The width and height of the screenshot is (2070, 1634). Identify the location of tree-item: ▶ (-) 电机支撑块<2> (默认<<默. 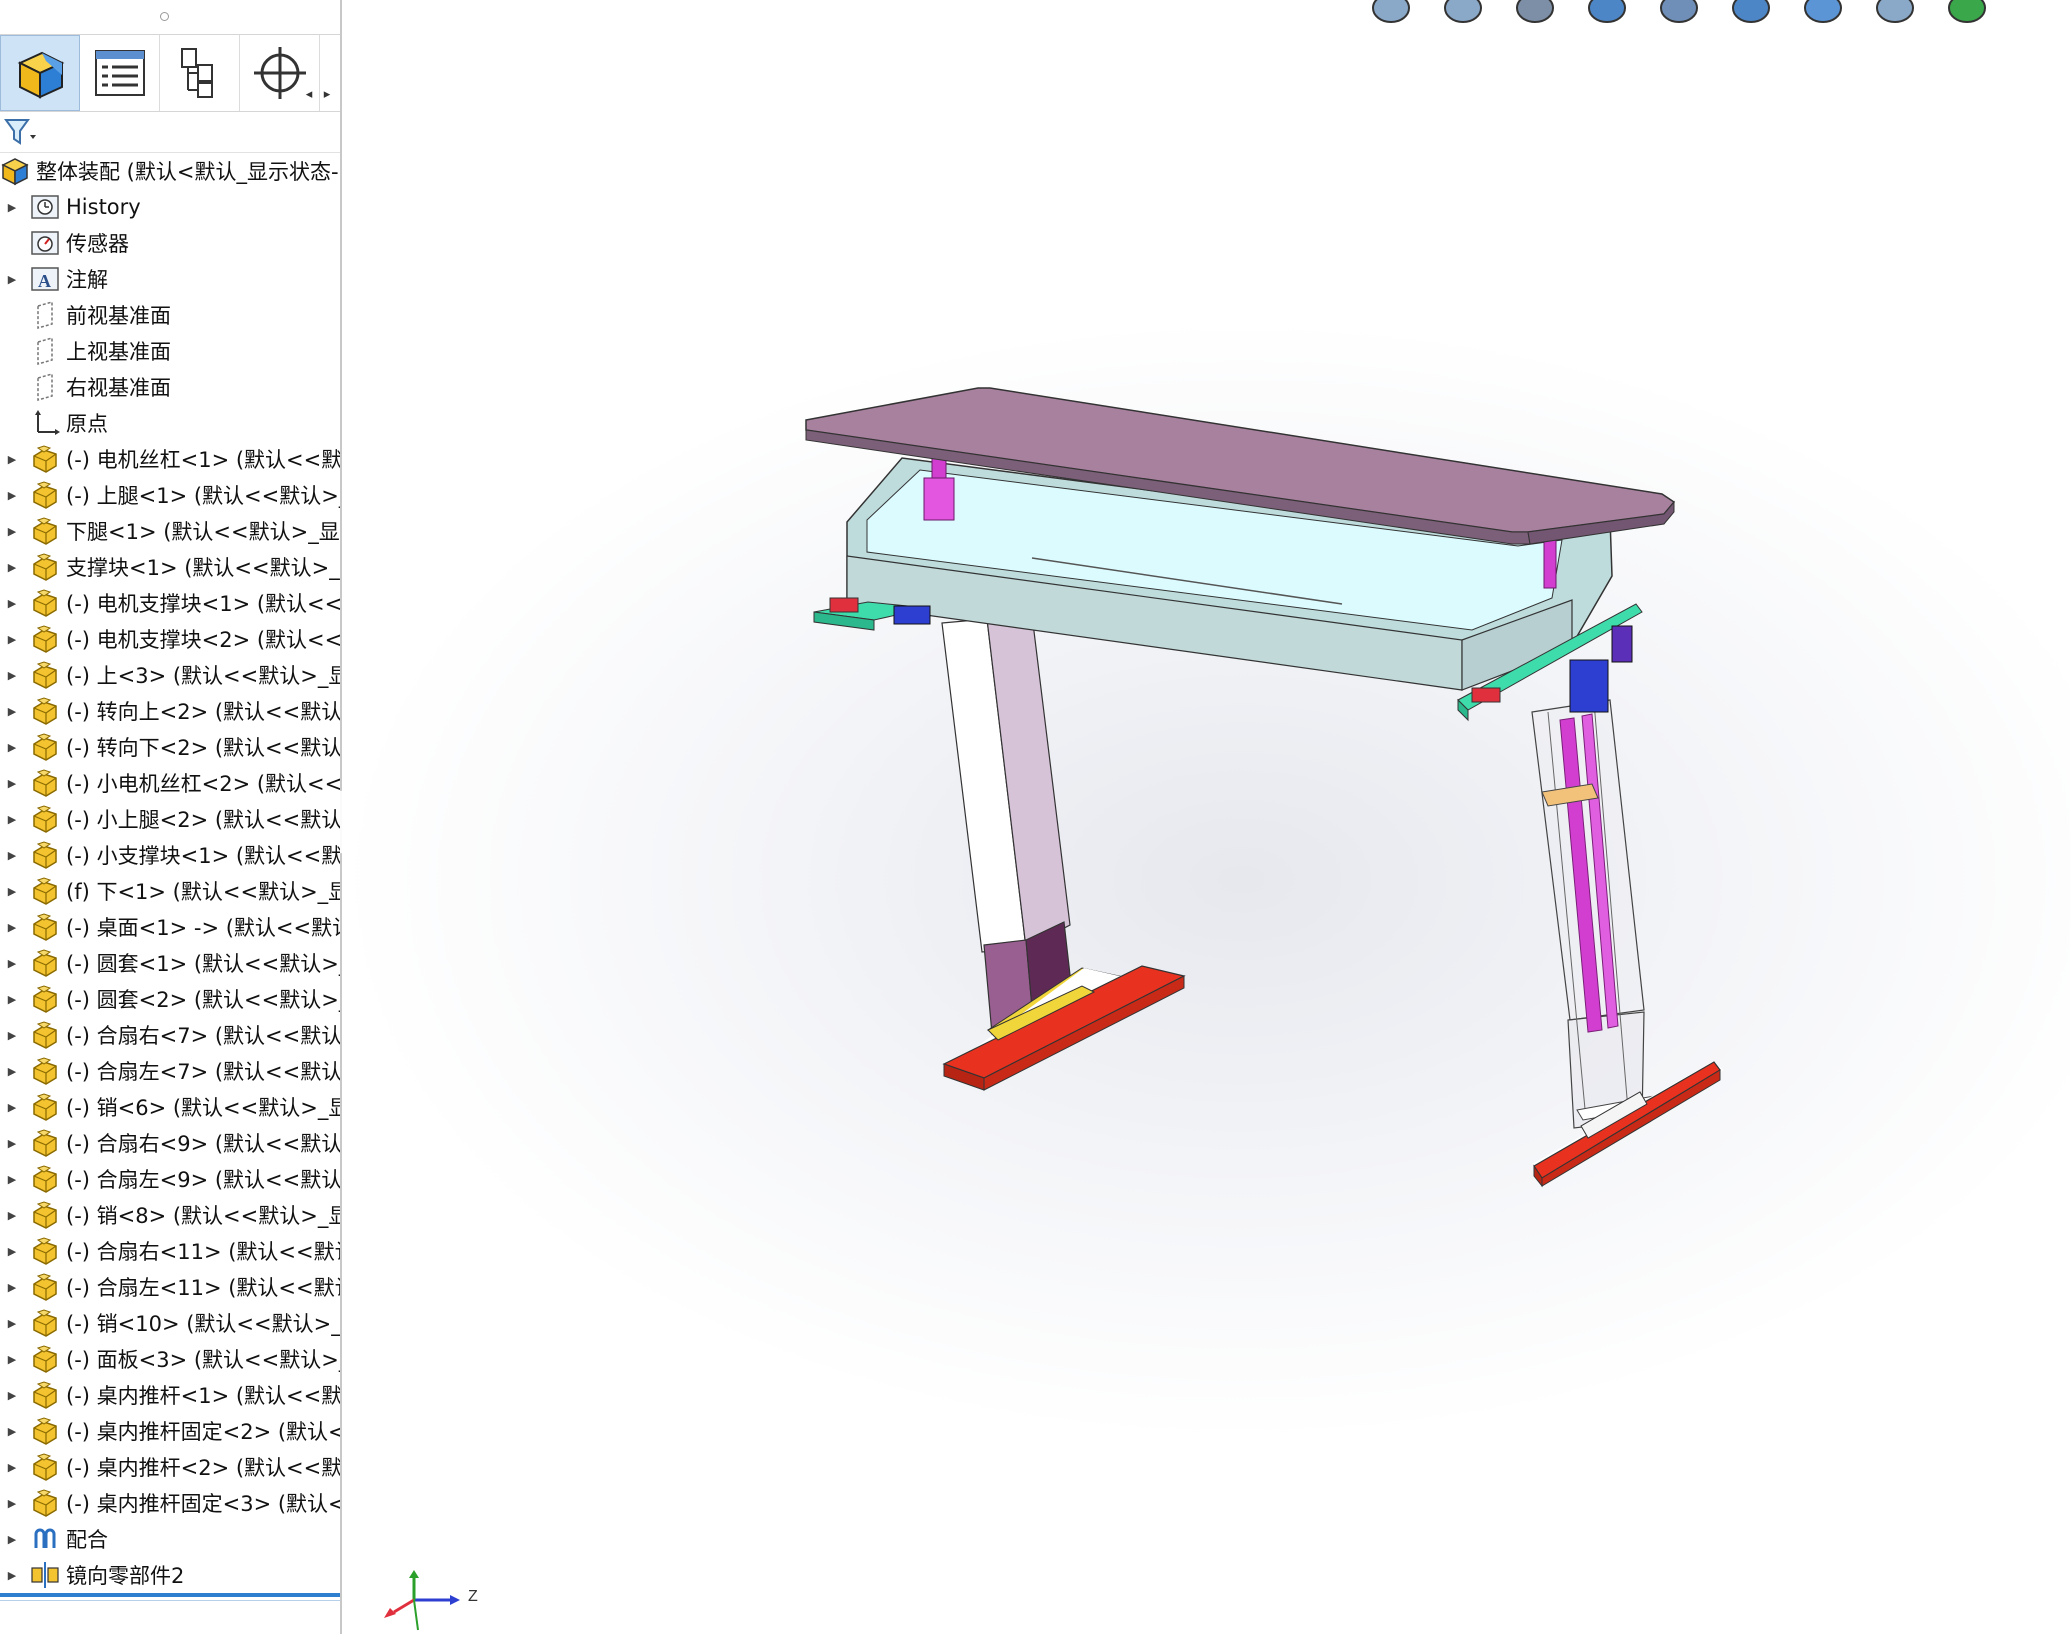
(170, 639).